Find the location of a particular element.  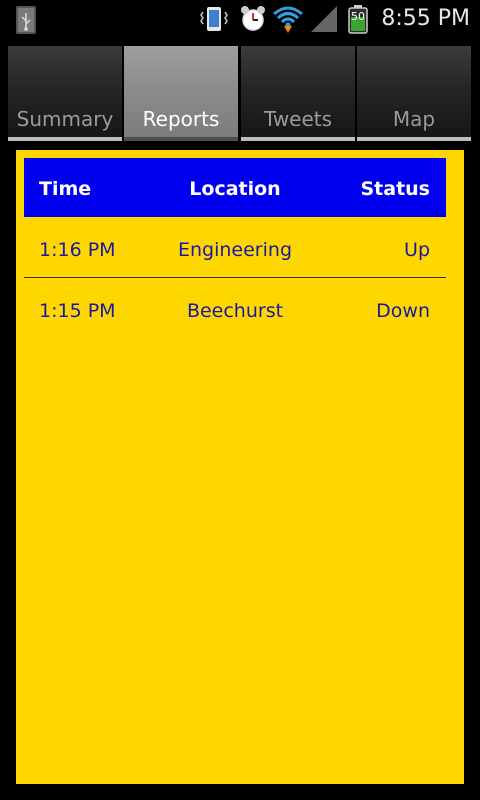

table-row: 1:16 PM Engineering Up is located at coordinates (235, 248).